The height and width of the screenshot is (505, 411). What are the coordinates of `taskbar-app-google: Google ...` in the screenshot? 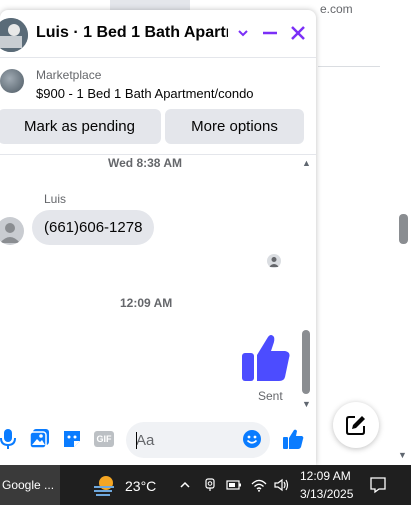 It's located at (30, 485).